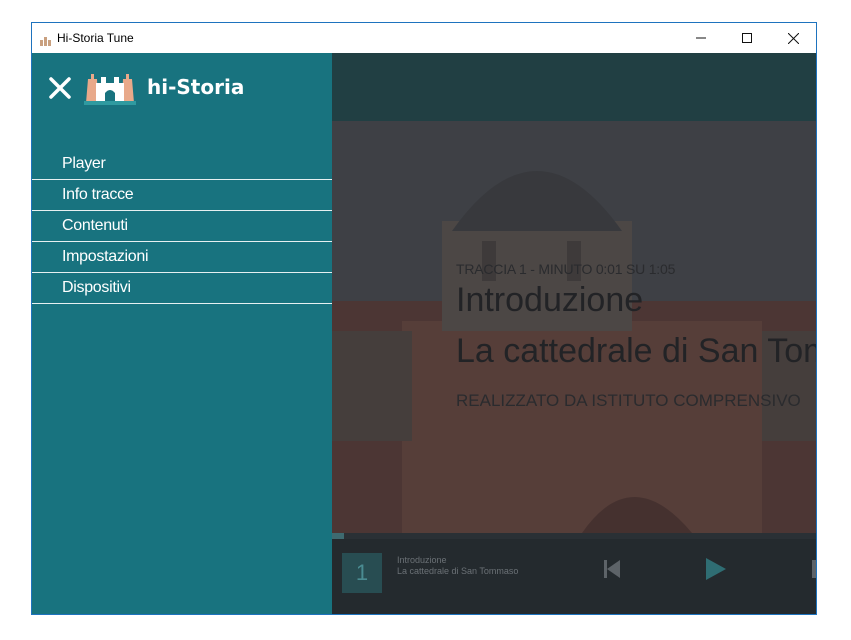  Describe the element at coordinates (813, 569) in the screenshot. I see `next-control-edge` at that location.